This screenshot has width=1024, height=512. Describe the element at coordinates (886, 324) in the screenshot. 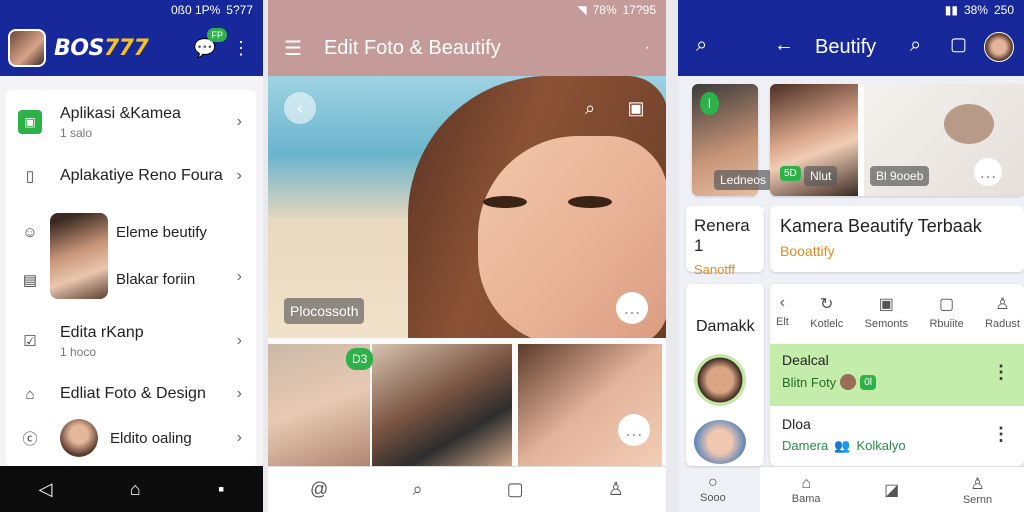

I see `tab-label: Semonts` at that location.